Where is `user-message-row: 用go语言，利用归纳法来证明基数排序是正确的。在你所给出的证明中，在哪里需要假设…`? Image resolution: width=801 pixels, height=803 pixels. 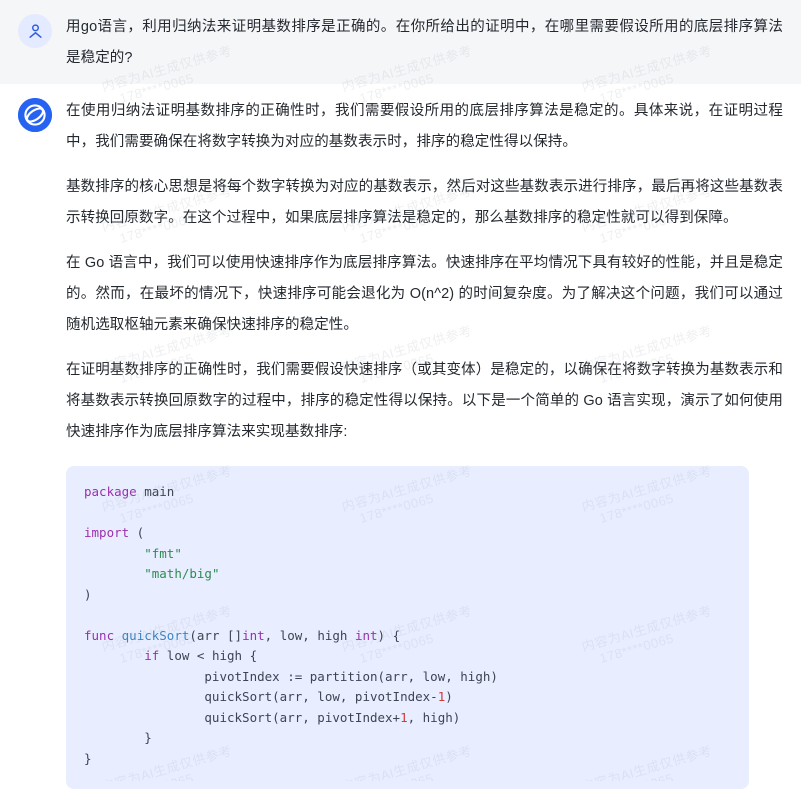
user-message-row: 用go语言，利用归纳法来证明基数排序是正确的。在你所给出的证明中，在哪里需要假设… is located at coordinates (400, 42).